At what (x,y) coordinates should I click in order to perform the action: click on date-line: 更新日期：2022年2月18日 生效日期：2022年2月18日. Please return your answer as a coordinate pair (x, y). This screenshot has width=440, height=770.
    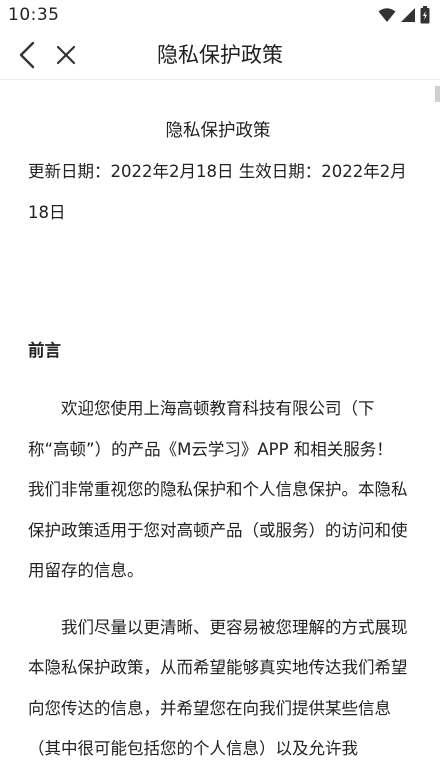
    Looking at the image, I should click on (217, 192).